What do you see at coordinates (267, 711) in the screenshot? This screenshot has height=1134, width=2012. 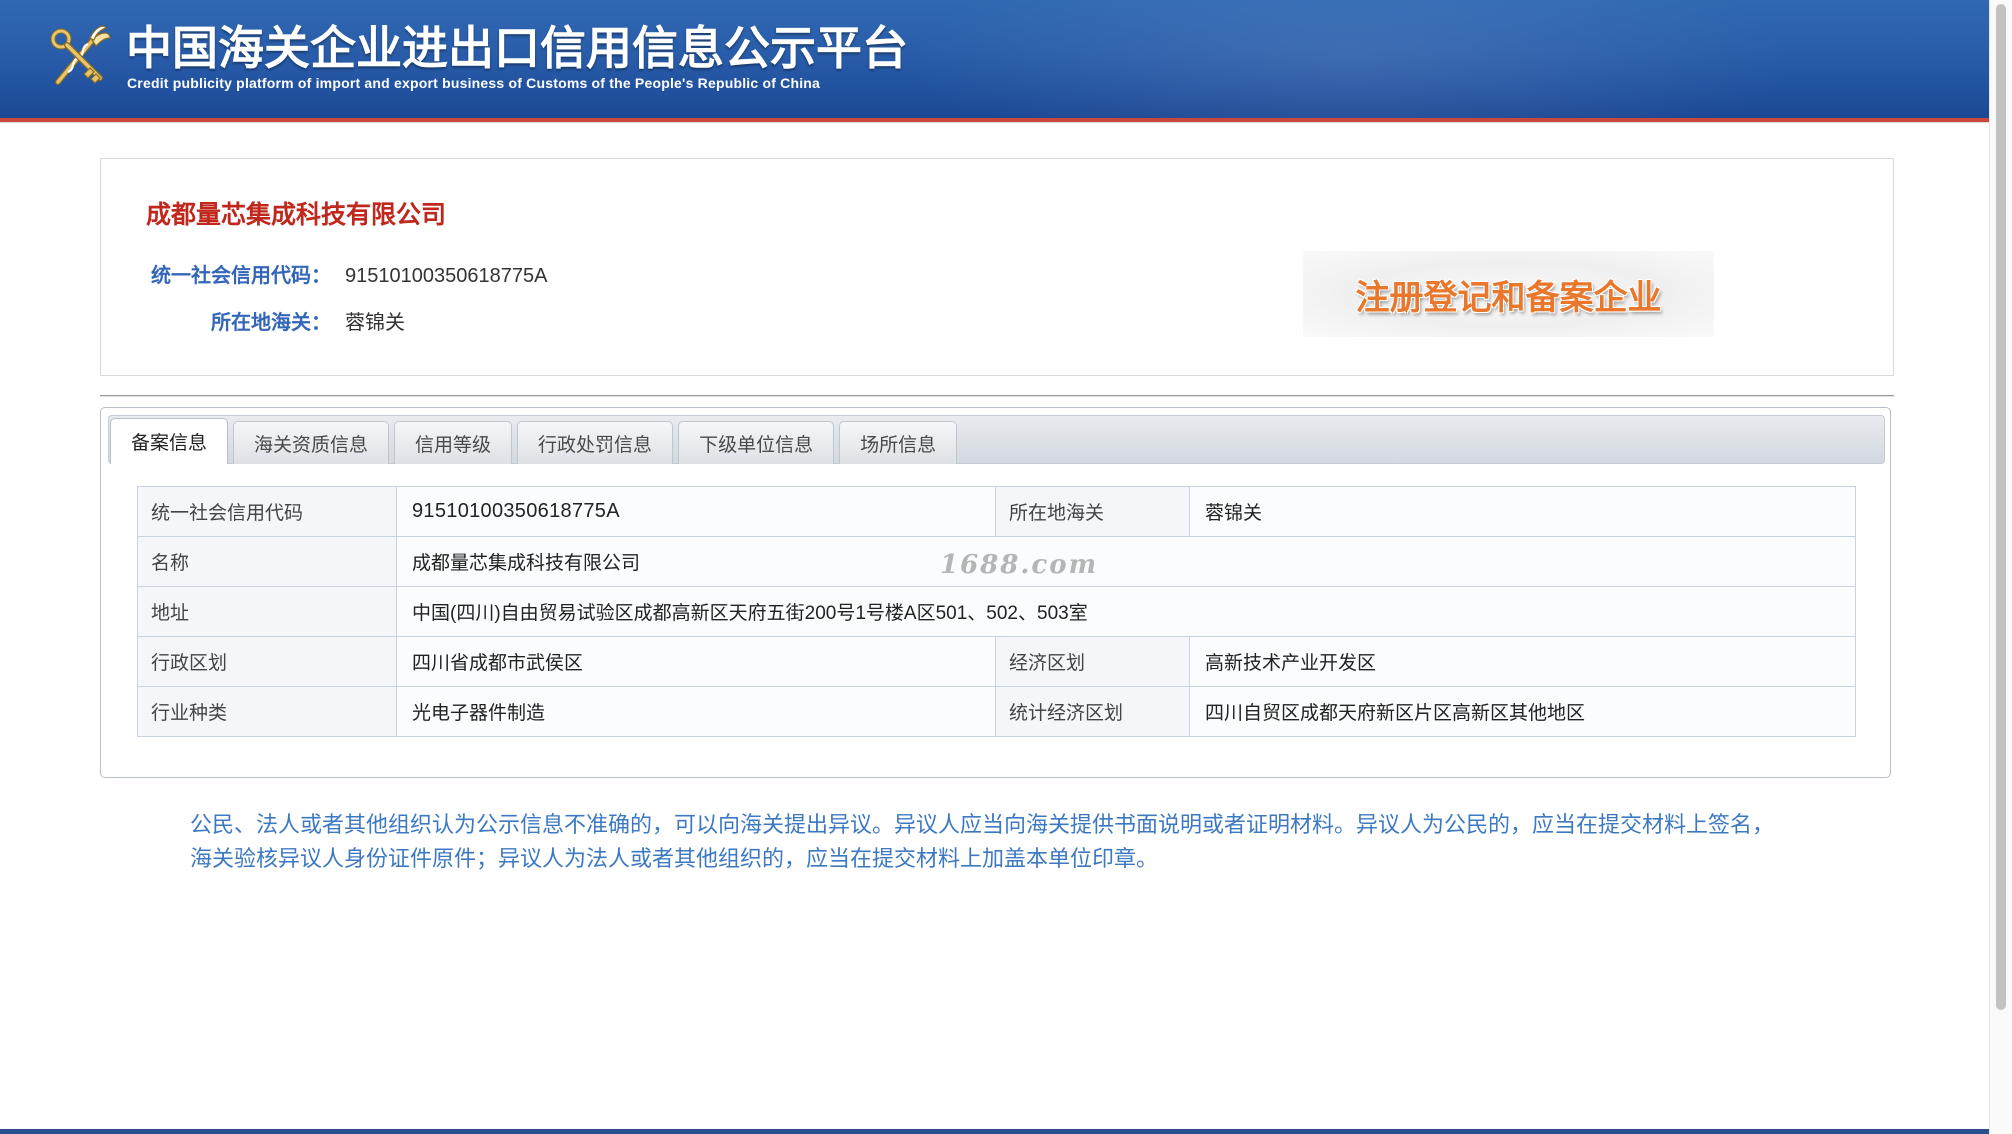 I see `table-label-industry: 行业种类` at bounding box center [267, 711].